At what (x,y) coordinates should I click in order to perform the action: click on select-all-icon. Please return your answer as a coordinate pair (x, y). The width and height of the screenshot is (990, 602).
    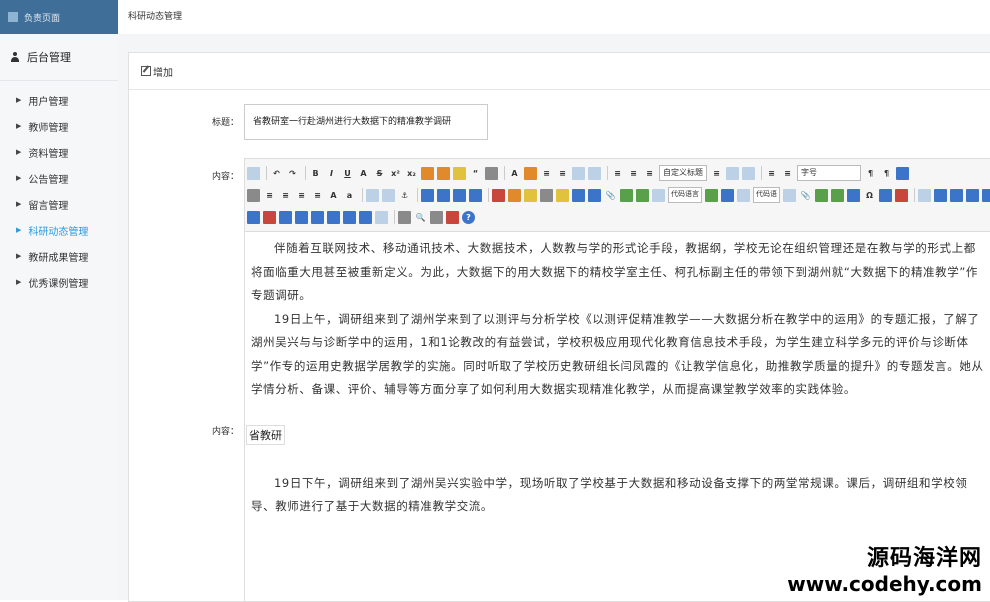
    Looking at the image, I should click on (578, 173).